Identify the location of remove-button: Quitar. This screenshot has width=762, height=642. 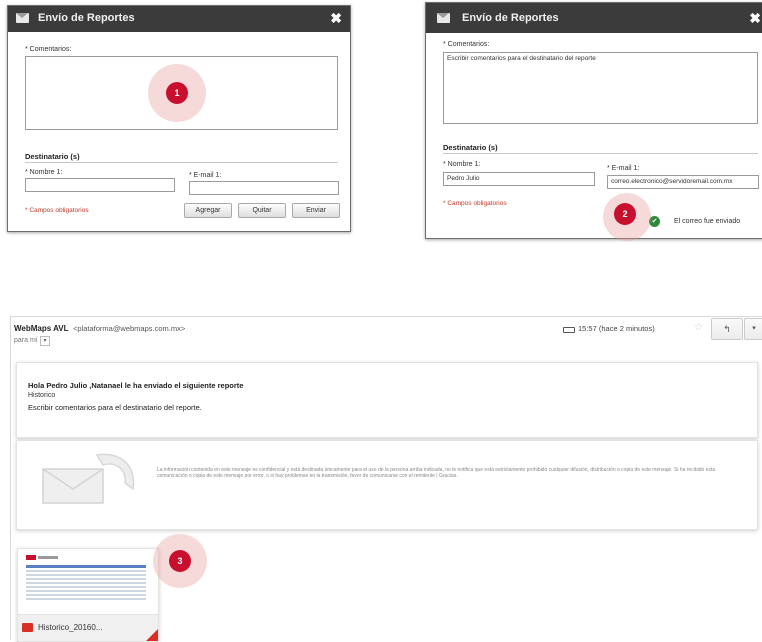
(262, 210).